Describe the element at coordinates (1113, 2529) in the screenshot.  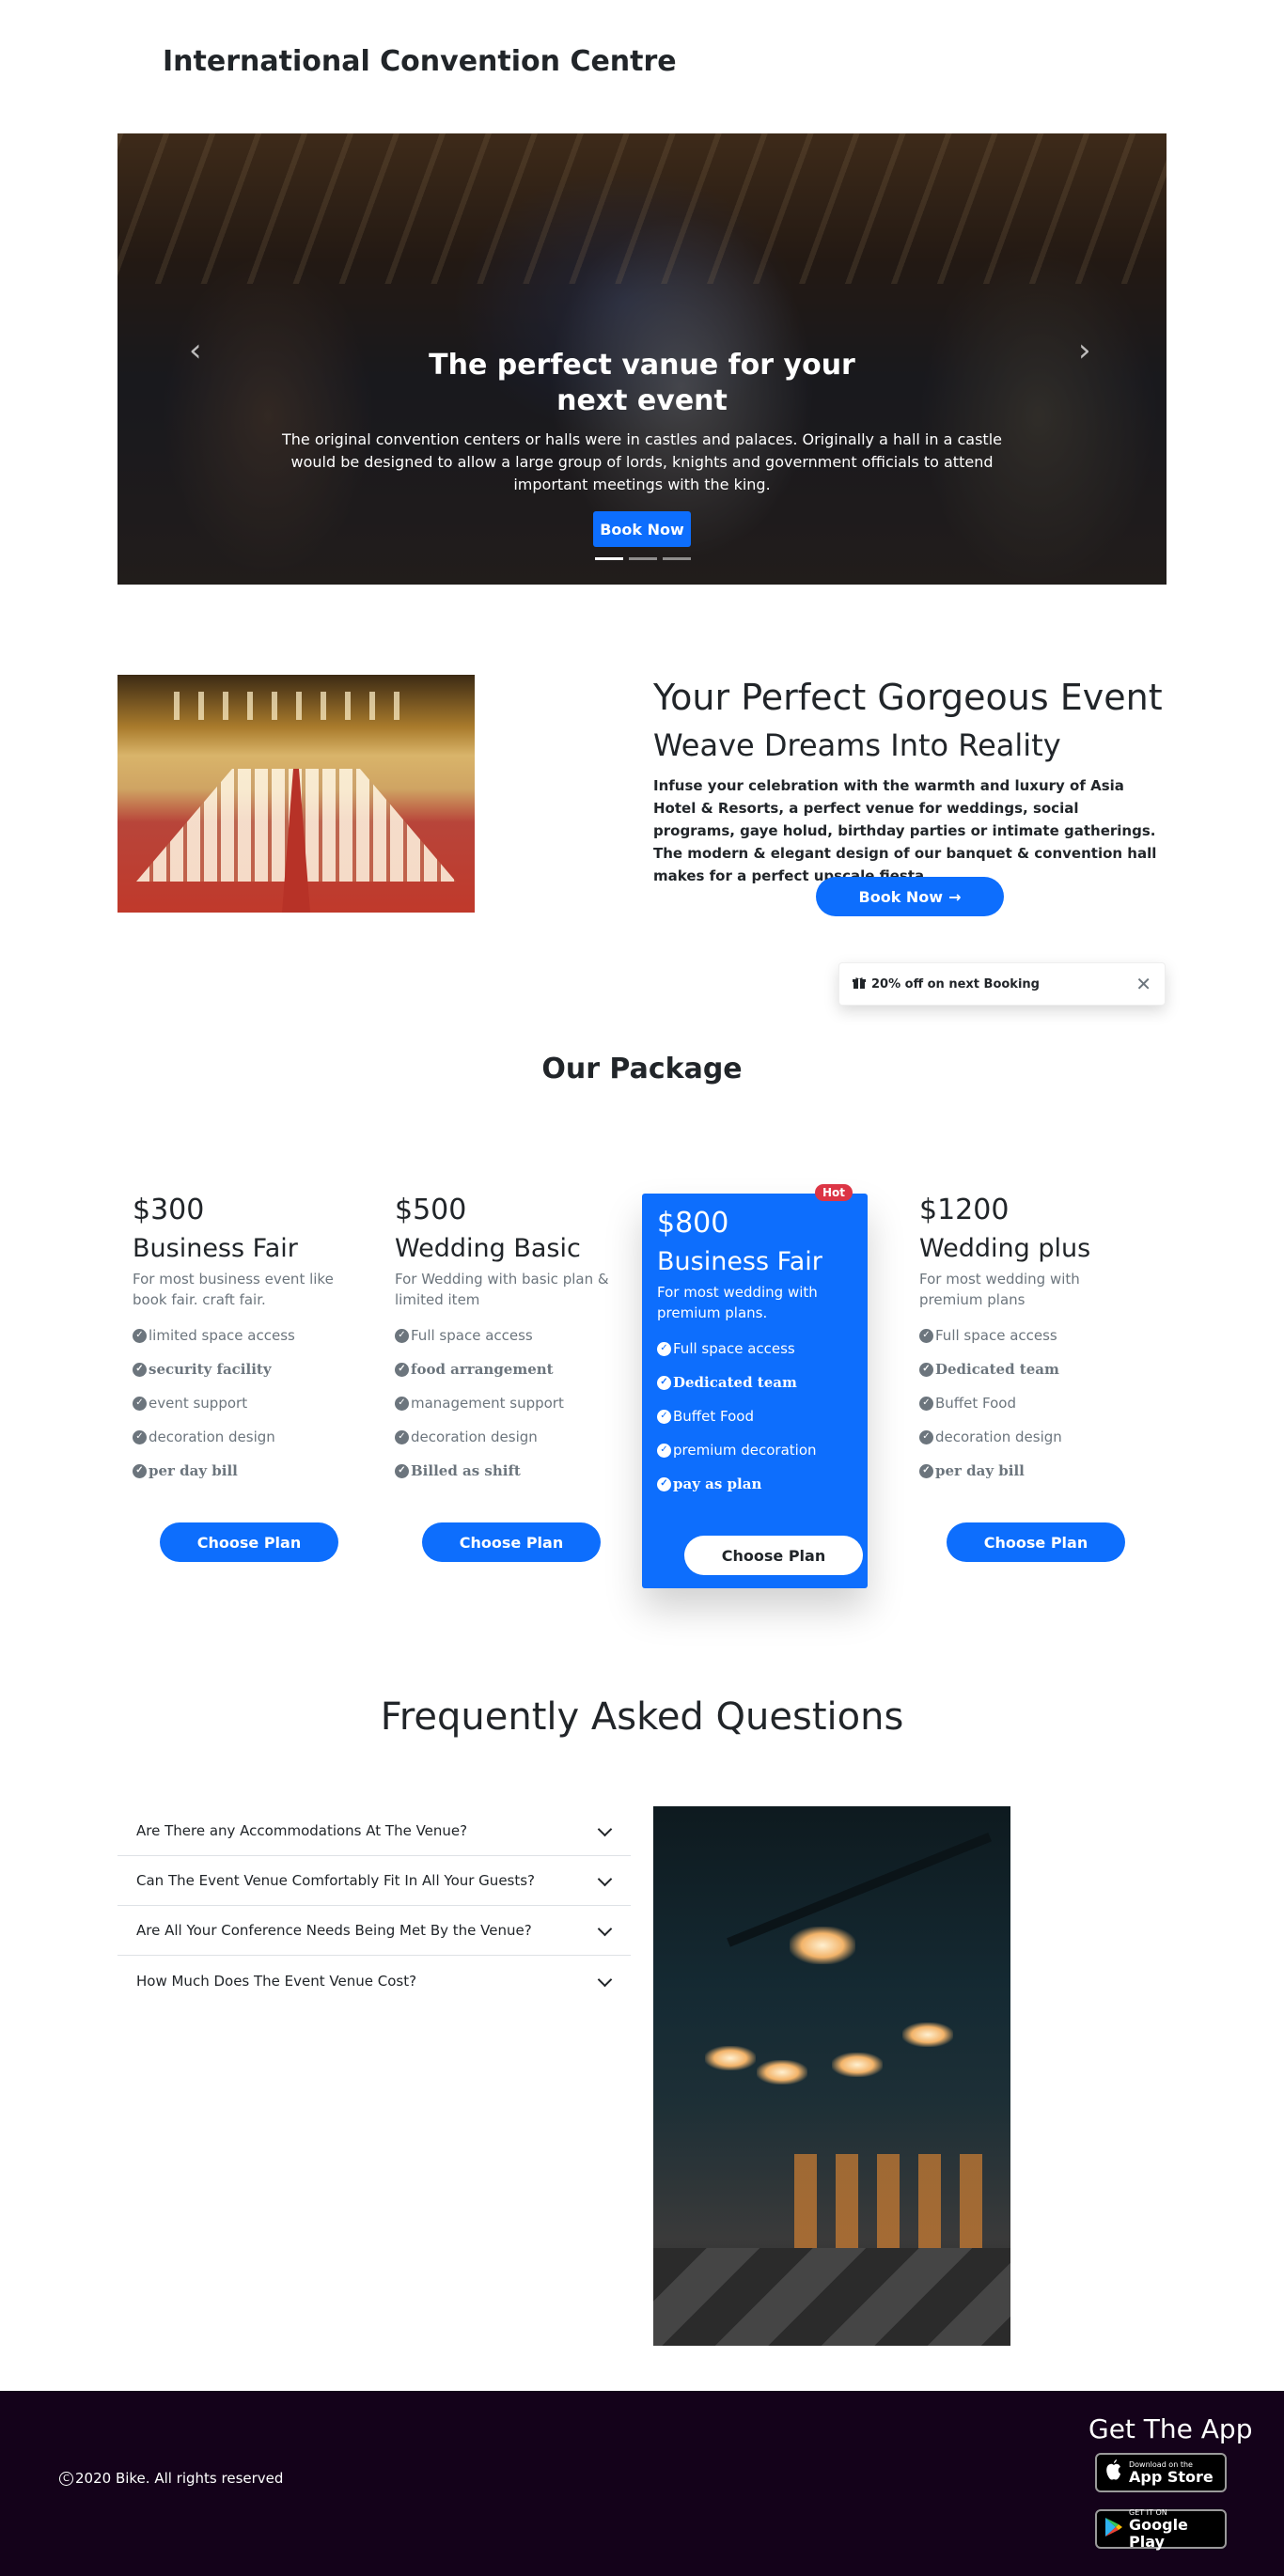
I see `play-icon` at that location.